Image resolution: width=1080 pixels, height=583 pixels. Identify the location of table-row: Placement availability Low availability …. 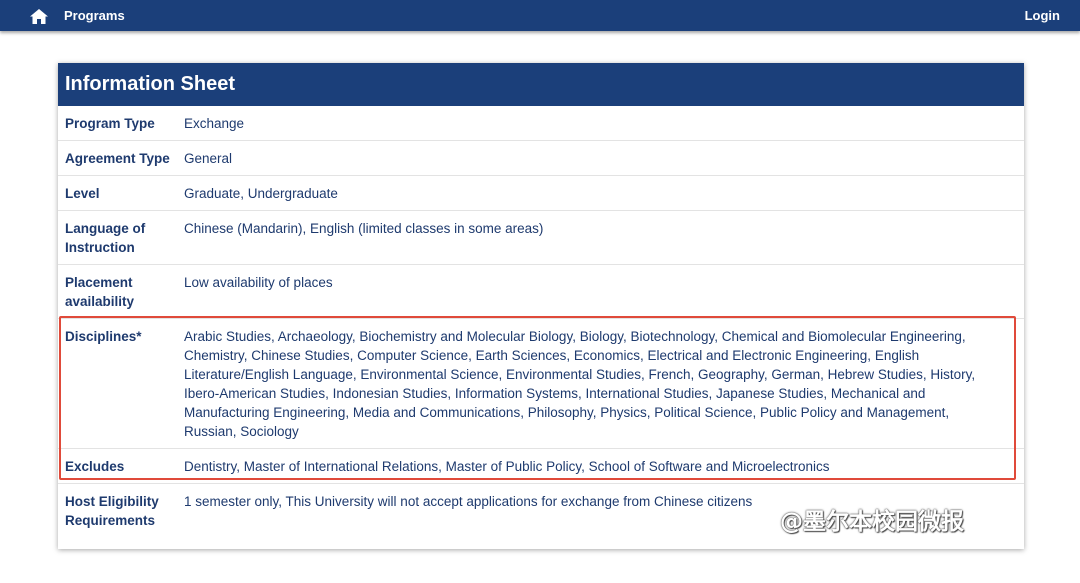
(541, 292).